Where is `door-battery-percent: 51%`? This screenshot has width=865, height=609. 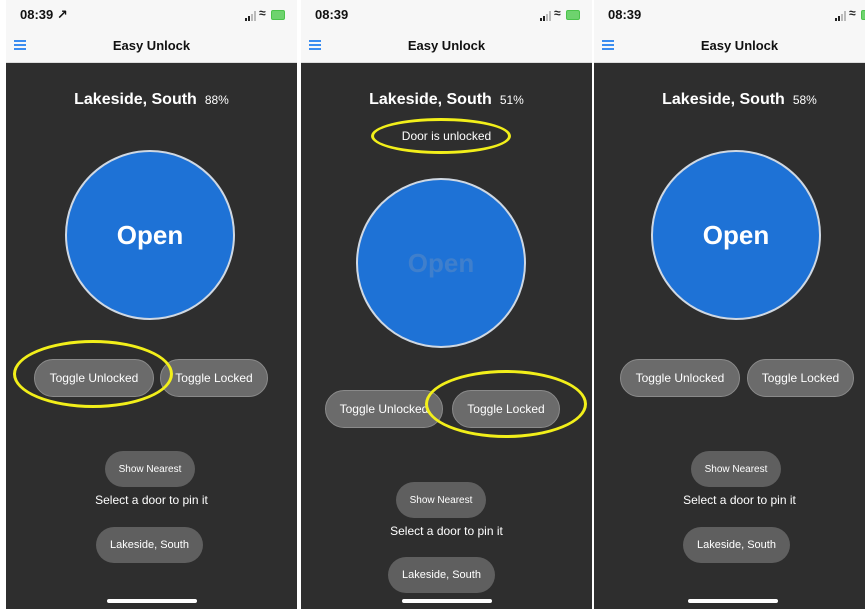 door-battery-percent: 51% is located at coordinates (511, 100).